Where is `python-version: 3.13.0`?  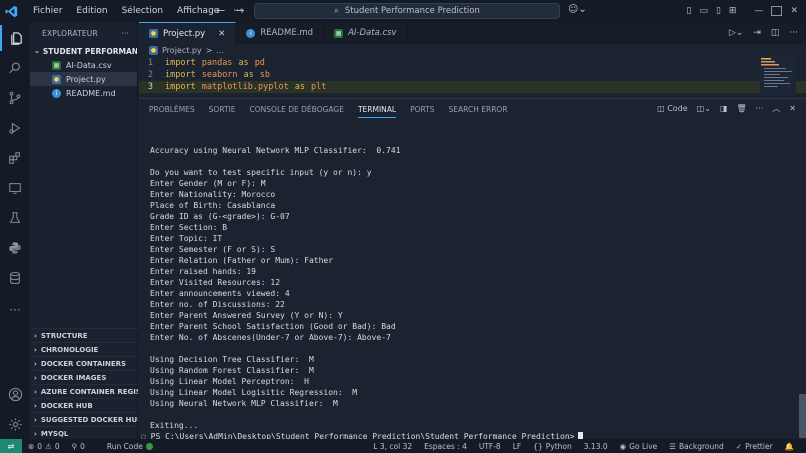
python-version: 3.13.0 is located at coordinates (596, 446).